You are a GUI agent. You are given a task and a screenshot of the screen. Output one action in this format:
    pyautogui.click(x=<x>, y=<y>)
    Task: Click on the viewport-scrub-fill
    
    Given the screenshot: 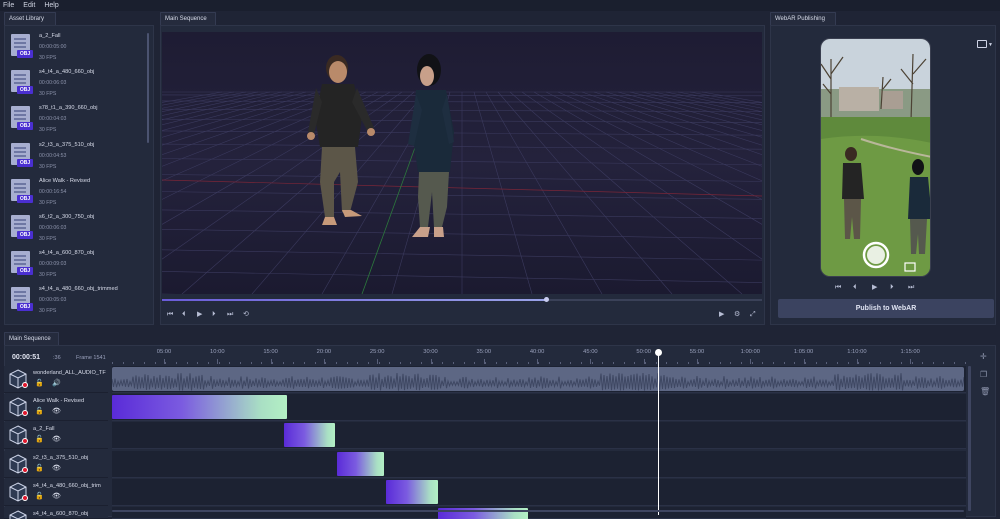 What is the action you would take?
    pyautogui.click(x=354, y=300)
    